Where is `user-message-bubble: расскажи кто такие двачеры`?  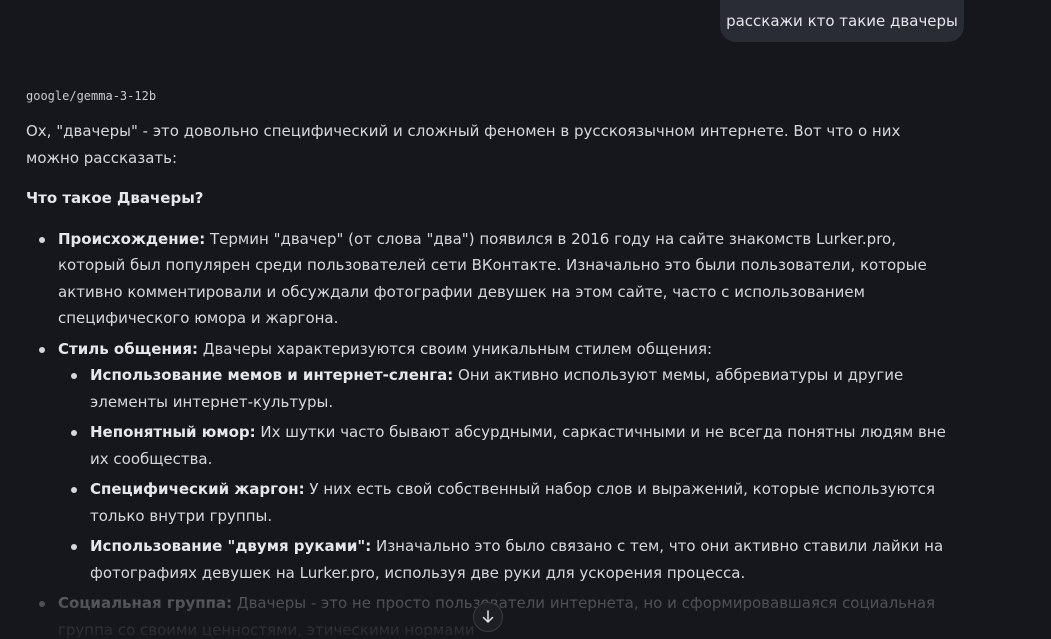 user-message-bubble: расскажи кто такие двачеры is located at coordinates (842, 21).